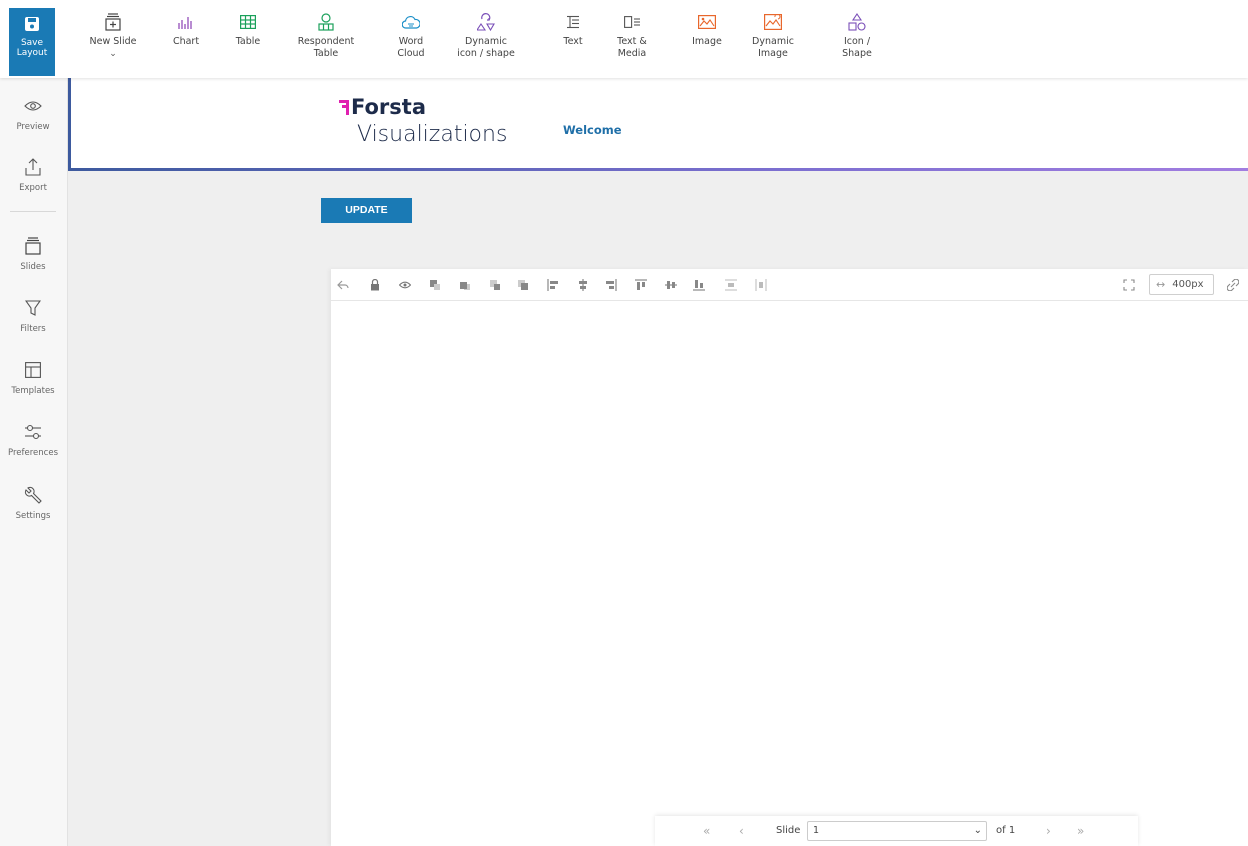 The height and width of the screenshot is (846, 1248). I want to click on image-button: Image, so click(707, 30).